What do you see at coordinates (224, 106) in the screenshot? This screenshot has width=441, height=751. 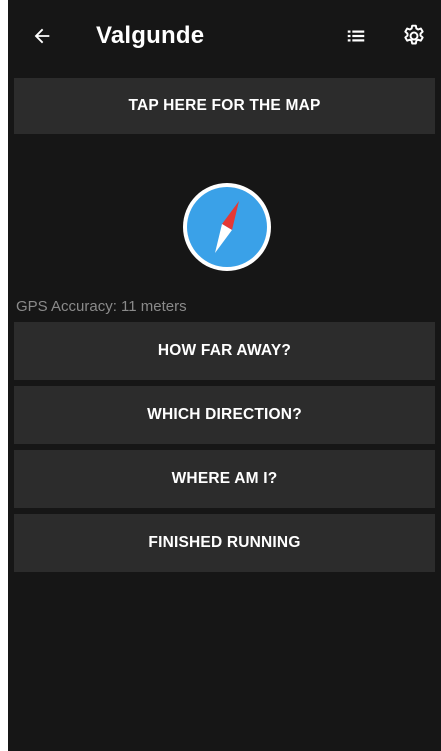 I see `map-button: TAP HERE FOR THE MAP` at bounding box center [224, 106].